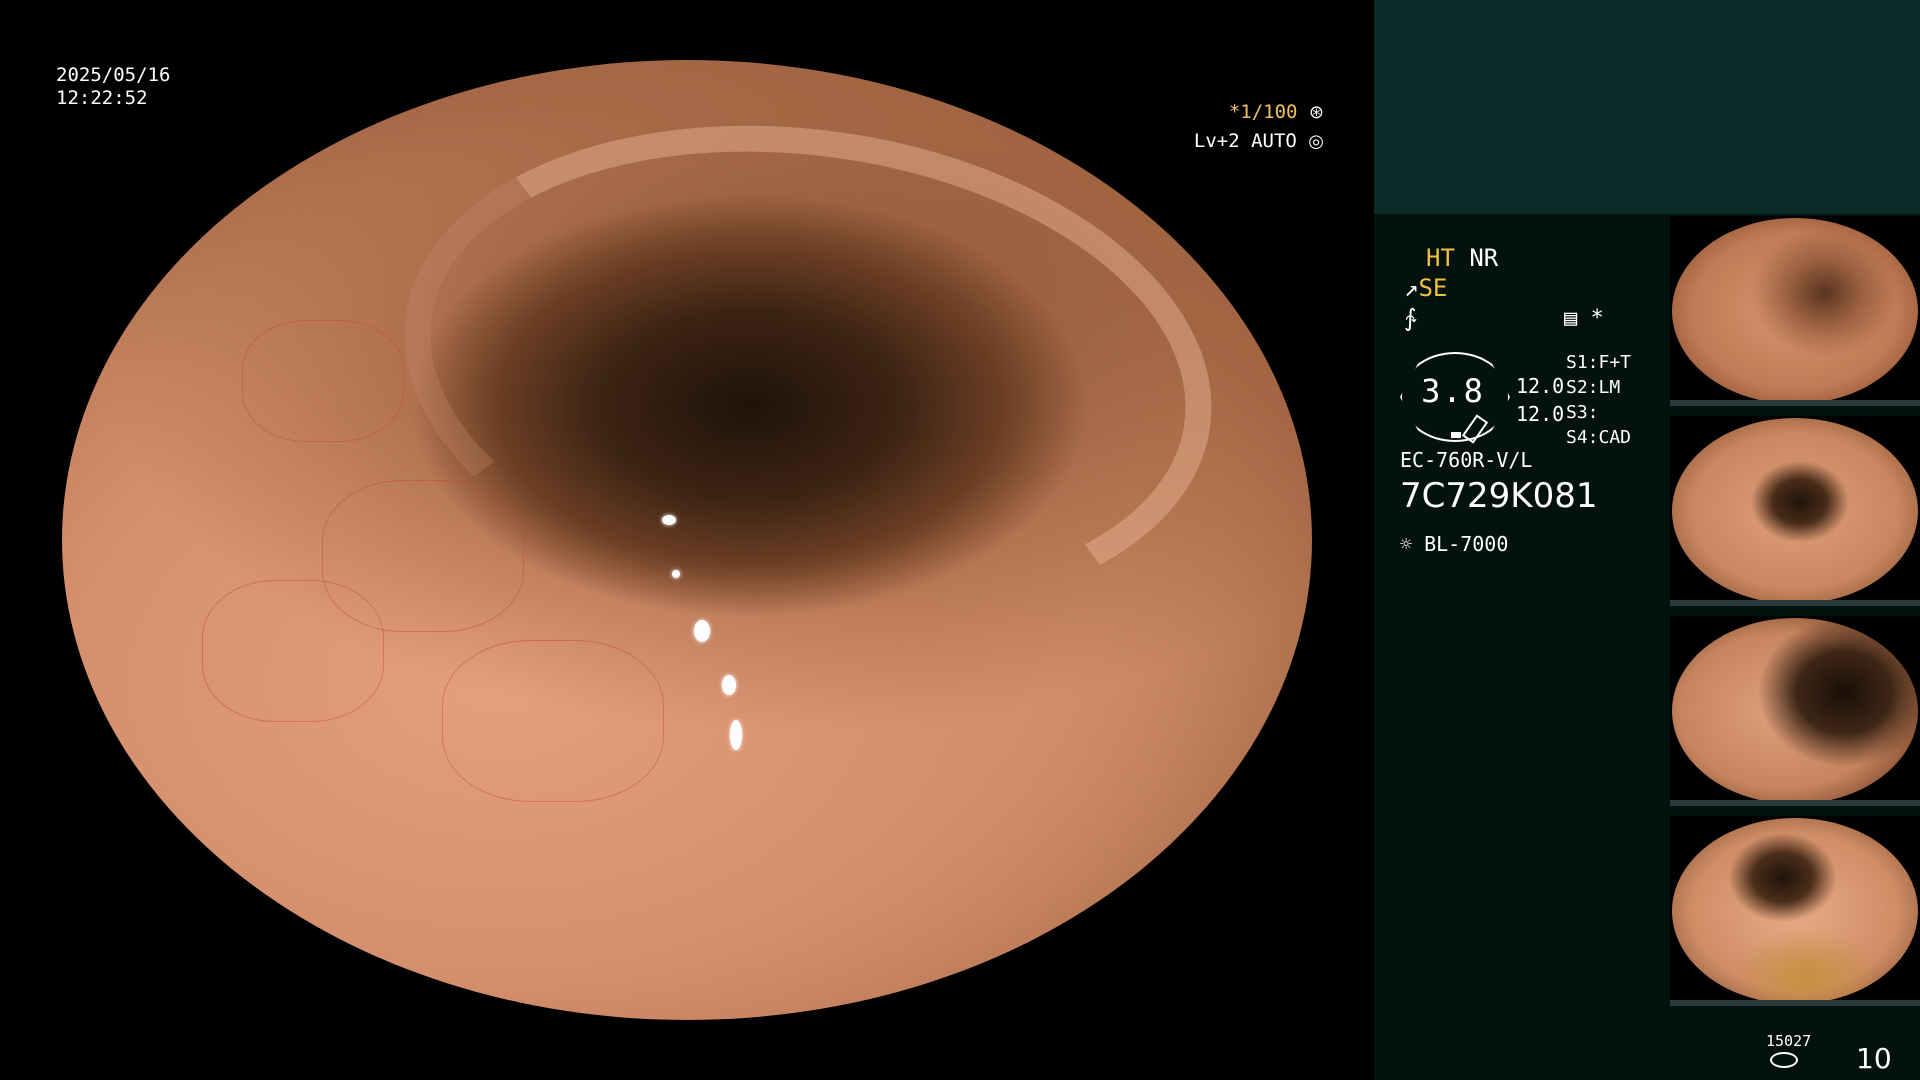 Image resolution: width=1920 pixels, height=1080 pixels. What do you see at coordinates (1410, 318) in the screenshot?
I see `enhance-icon: ∱` at bounding box center [1410, 318].